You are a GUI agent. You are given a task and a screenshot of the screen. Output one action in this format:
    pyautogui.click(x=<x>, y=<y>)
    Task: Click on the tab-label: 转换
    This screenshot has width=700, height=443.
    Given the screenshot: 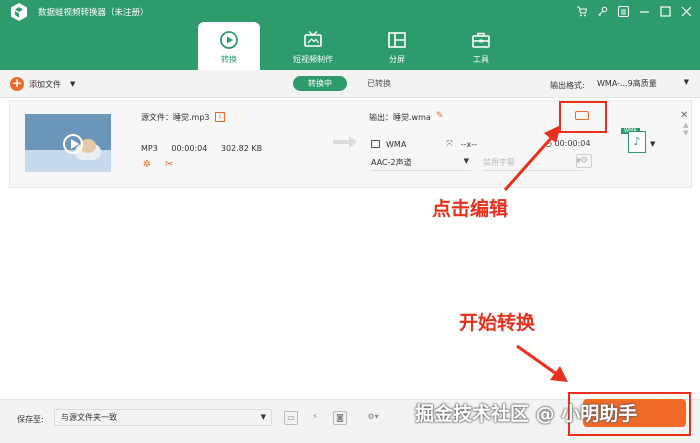 What is the action you would take?
    pyautogui.click(x=229, y=59)
    